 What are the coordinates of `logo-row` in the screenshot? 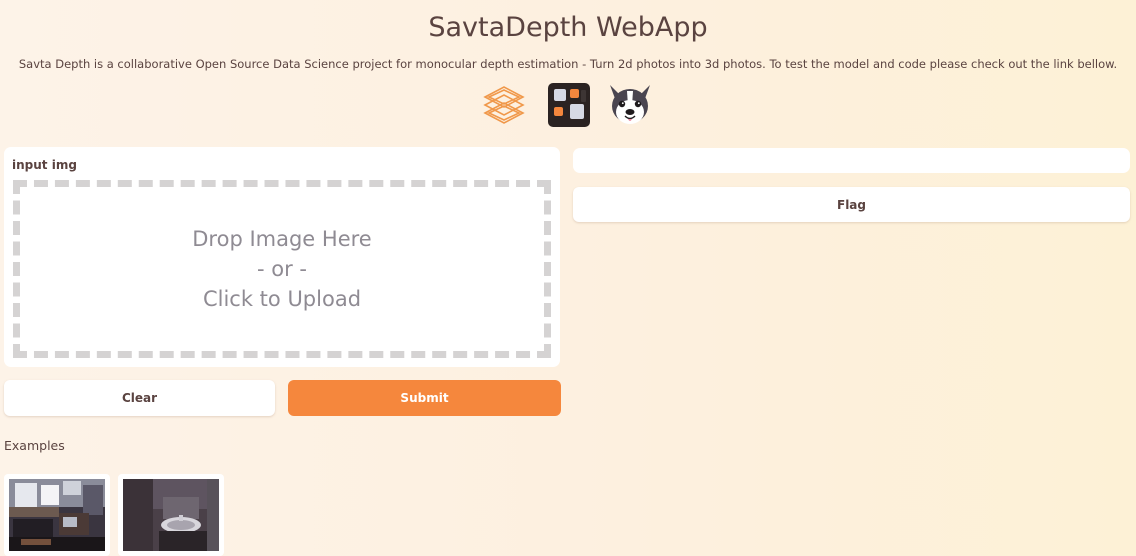 It's located at (568, 105).